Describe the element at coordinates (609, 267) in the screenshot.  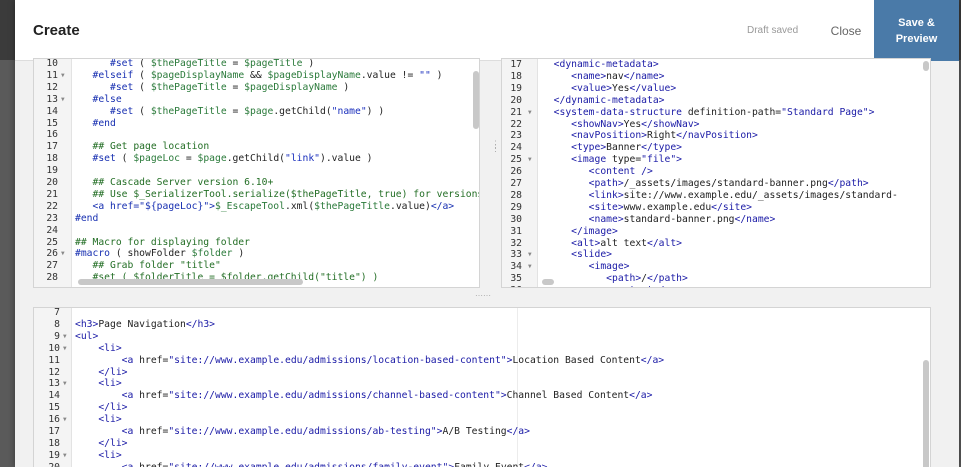
I see `code-token: <image>` at that location.